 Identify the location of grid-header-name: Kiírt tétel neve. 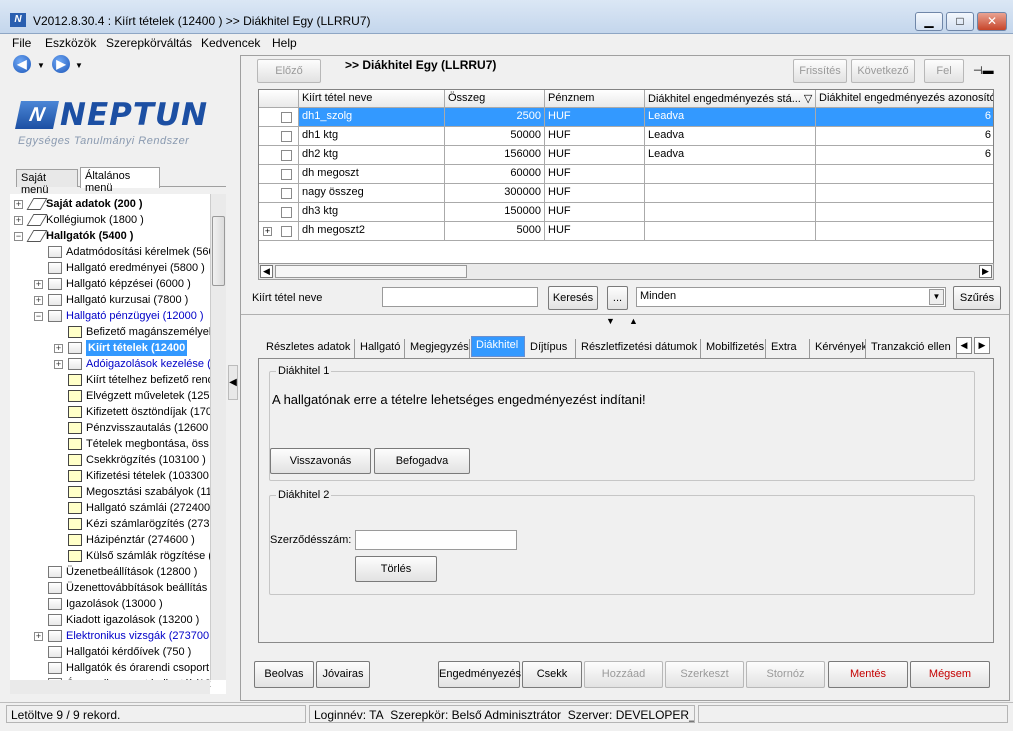
(372, 99).